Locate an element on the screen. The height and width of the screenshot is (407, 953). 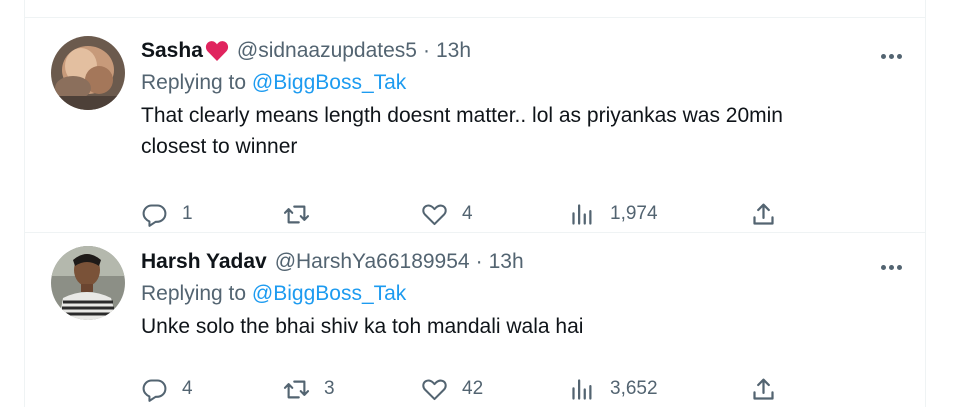
display-name: Sasha is located at coordinates (172, 51).